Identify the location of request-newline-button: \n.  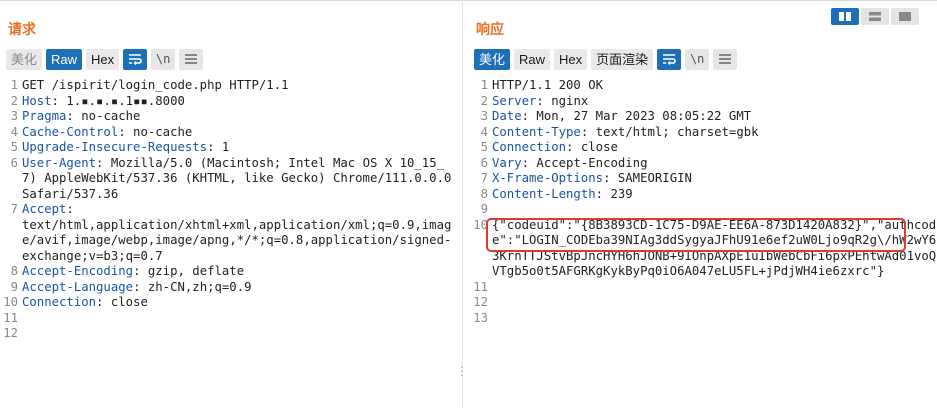
(163, 59).